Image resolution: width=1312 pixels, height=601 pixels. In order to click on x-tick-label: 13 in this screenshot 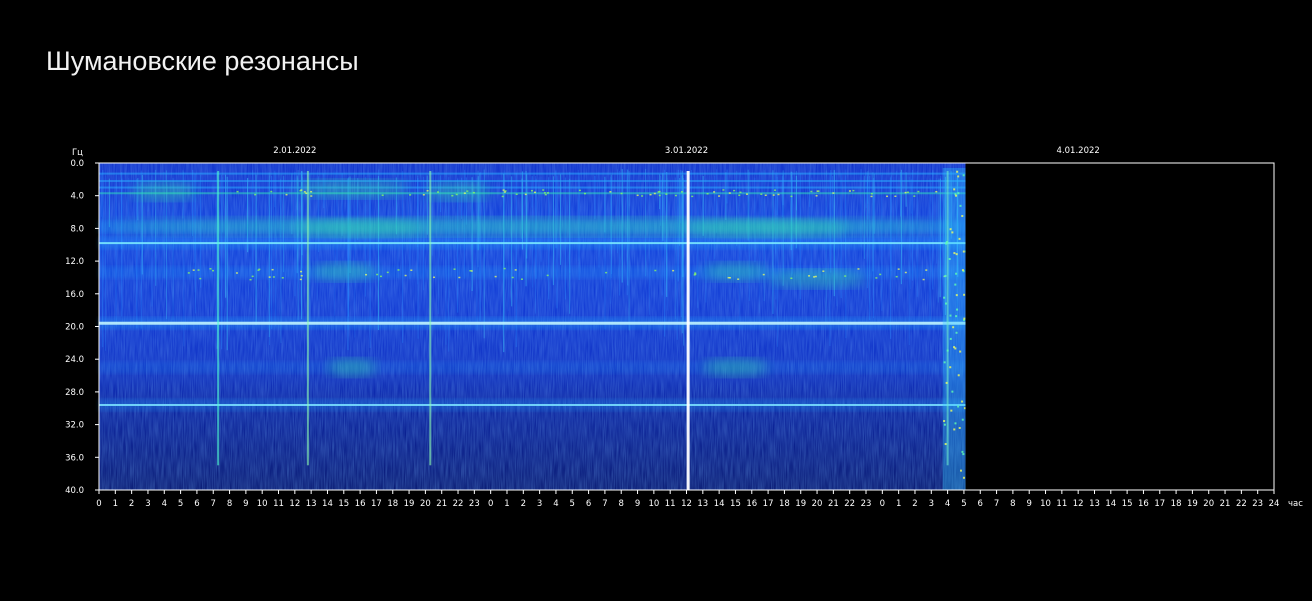, I will do `click(311, 504)`.